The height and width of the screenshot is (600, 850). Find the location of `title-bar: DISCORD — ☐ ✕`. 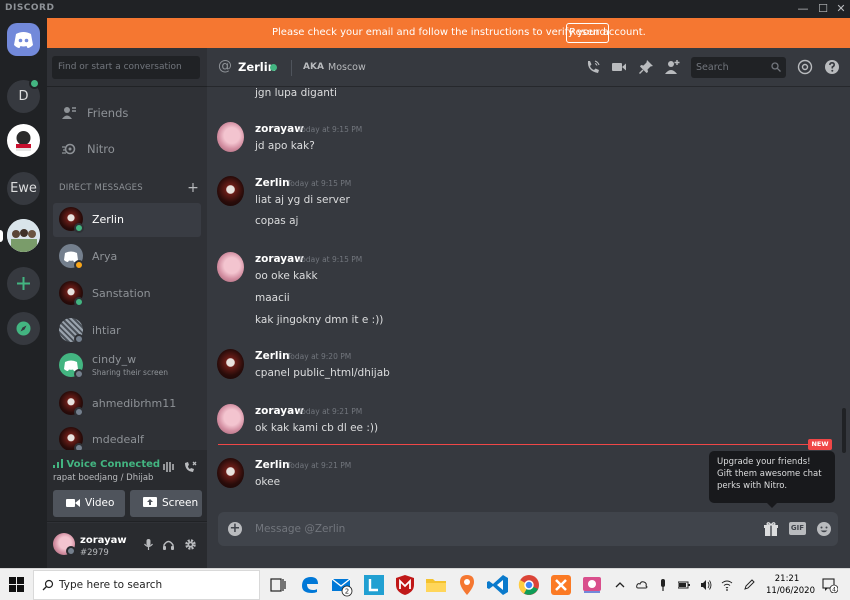

title-bar: DISCORD — ☐ ✕ is located at coordinates (425, 9).